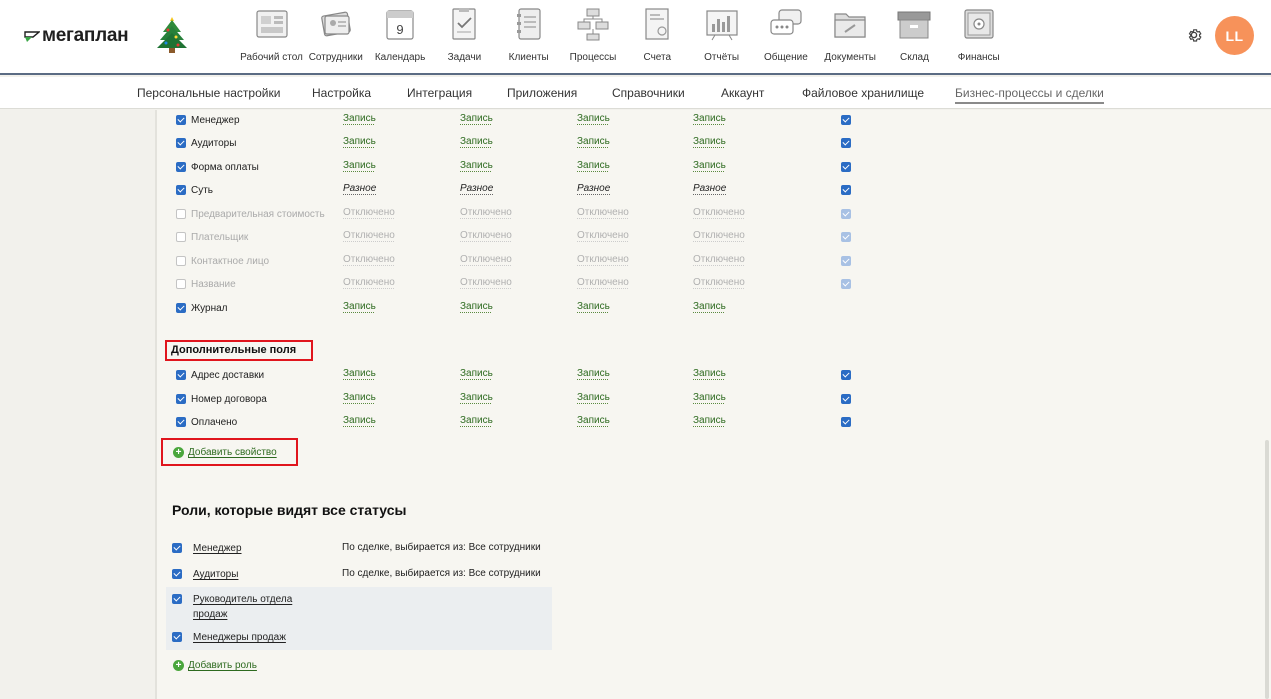  What do you see at coordinates (1267, 569) in the screenshot?
I see `scrollbar` at bounding box center [1267, 569].